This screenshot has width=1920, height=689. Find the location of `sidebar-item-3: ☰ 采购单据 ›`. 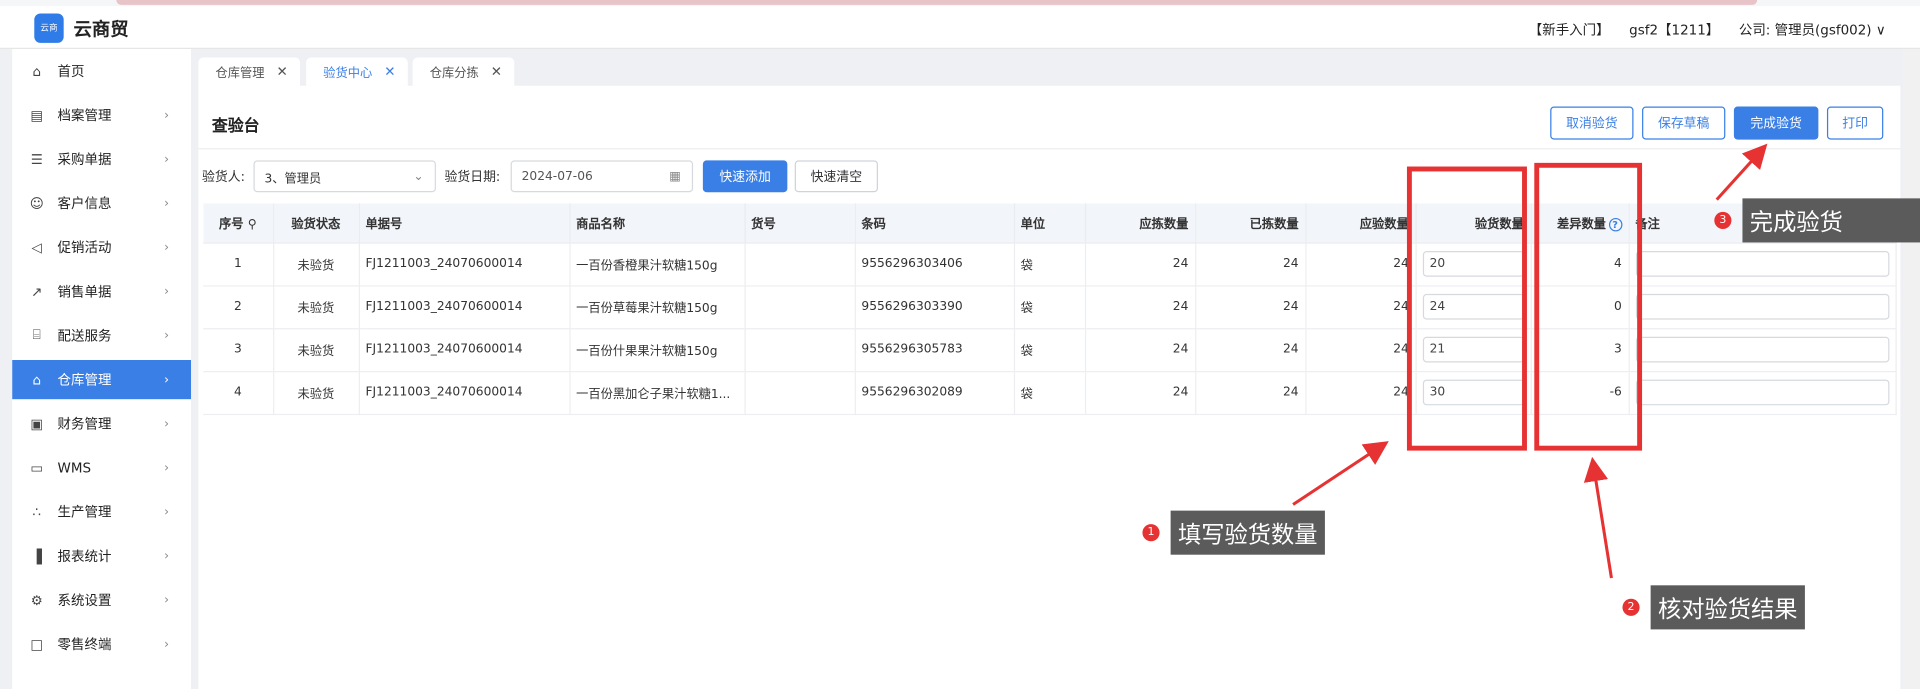

sidebar-item-3: ☰ 采购单据 › is located at coordinates (101, 159).